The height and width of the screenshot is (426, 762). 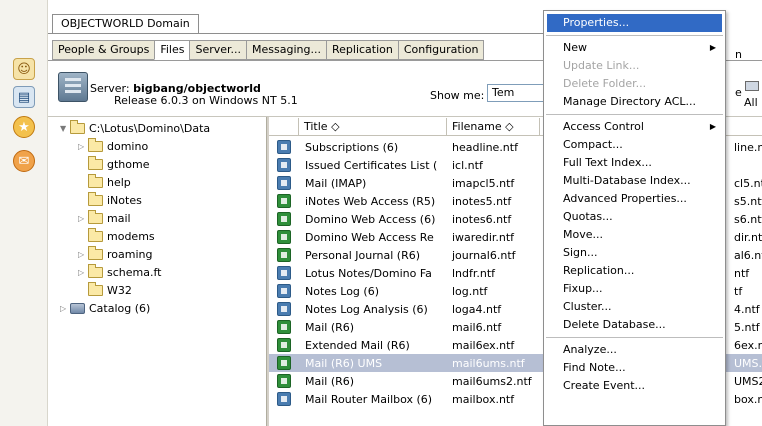 I want to click on files-icon: ▤, so click(x=24, y=97).